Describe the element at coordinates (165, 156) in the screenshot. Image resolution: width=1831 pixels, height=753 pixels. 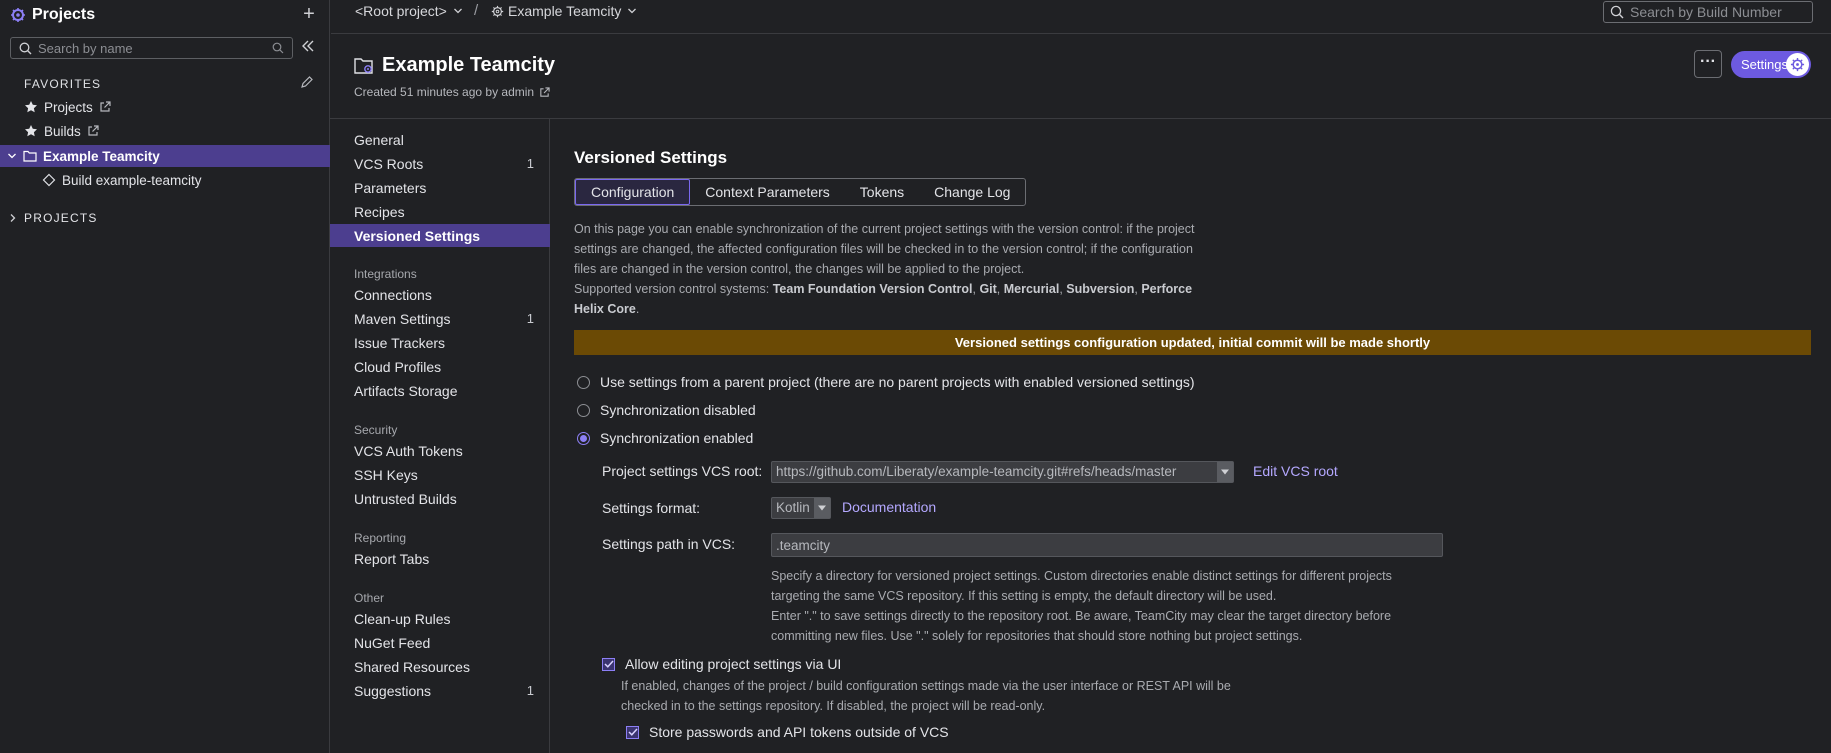
I see `tree-item-example-teamcity: Example Teamcity` at that location.